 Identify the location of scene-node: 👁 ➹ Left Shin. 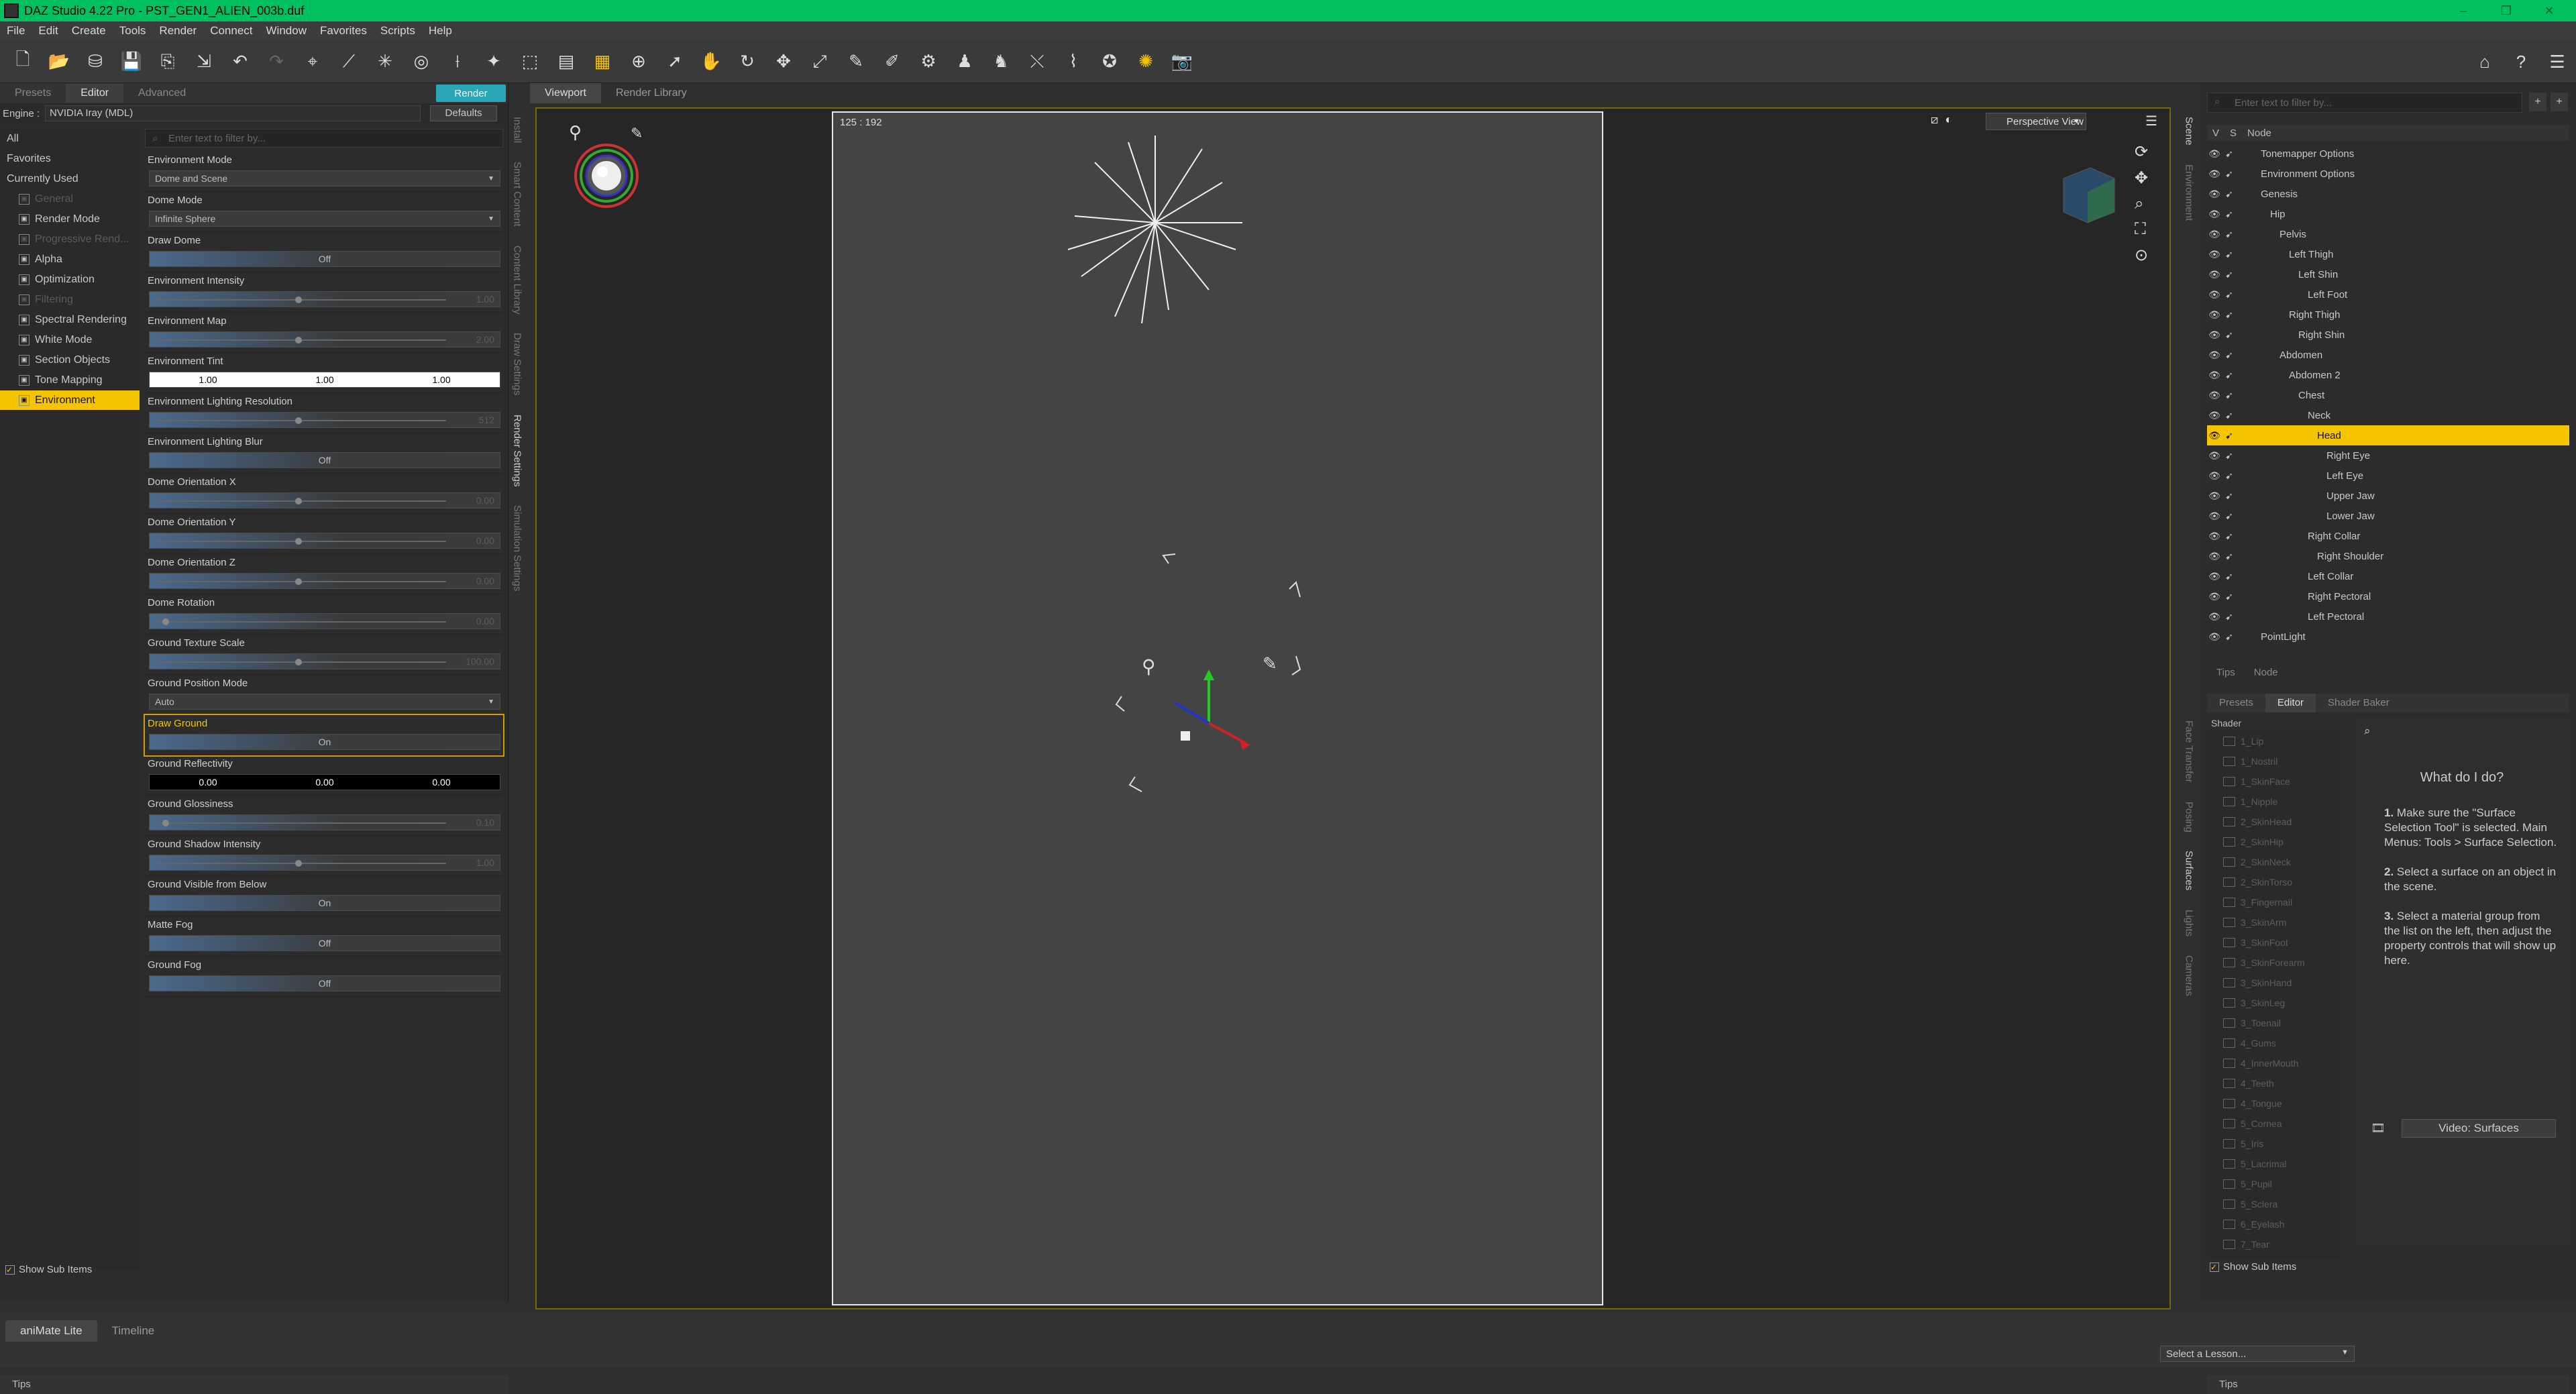
(2388, 274).